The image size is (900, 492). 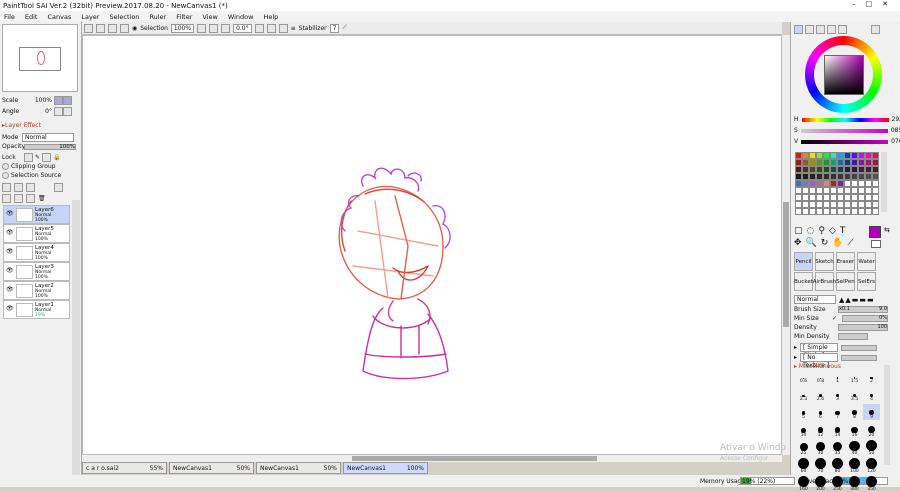 I want to click on deselect-button, so click(x=112, y=28).